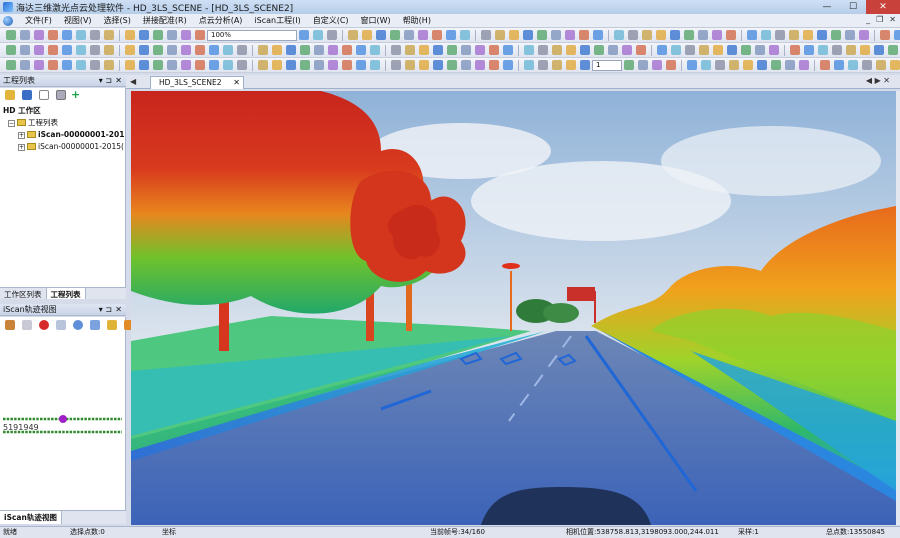 This screenshot has width=900, height=538. I want to click on target-icon, so click(78, 325).